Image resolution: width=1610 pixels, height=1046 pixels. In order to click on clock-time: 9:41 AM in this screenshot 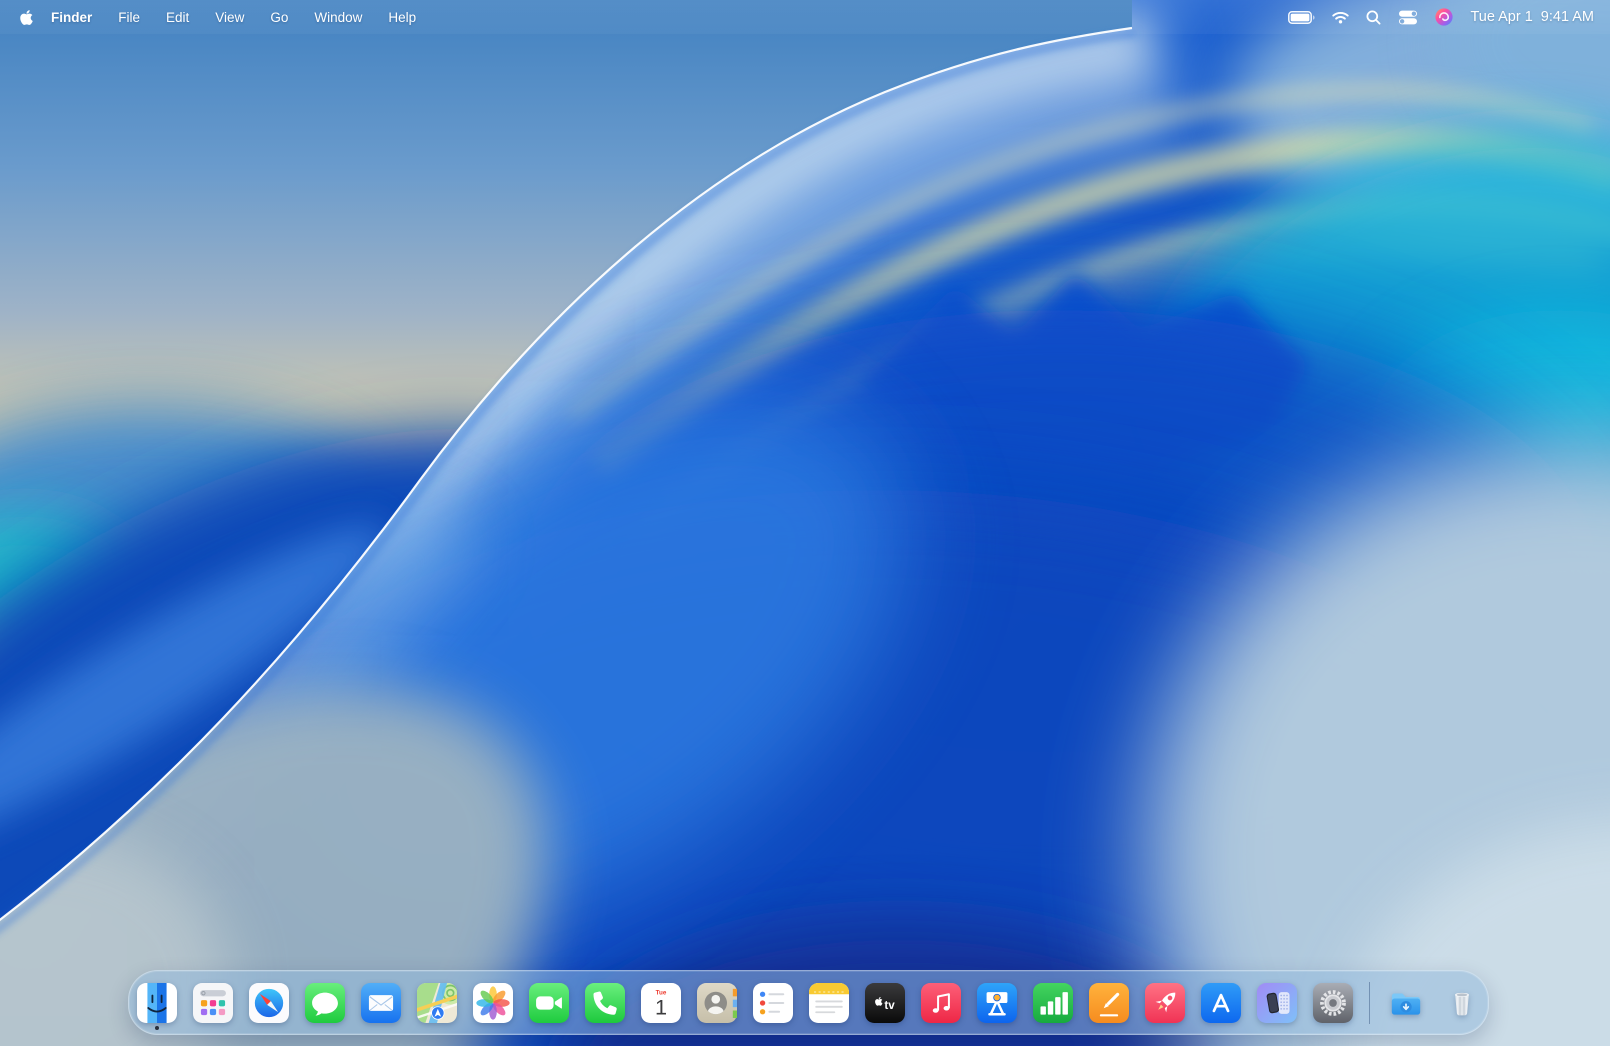, I will do `click(1567, 17)`.